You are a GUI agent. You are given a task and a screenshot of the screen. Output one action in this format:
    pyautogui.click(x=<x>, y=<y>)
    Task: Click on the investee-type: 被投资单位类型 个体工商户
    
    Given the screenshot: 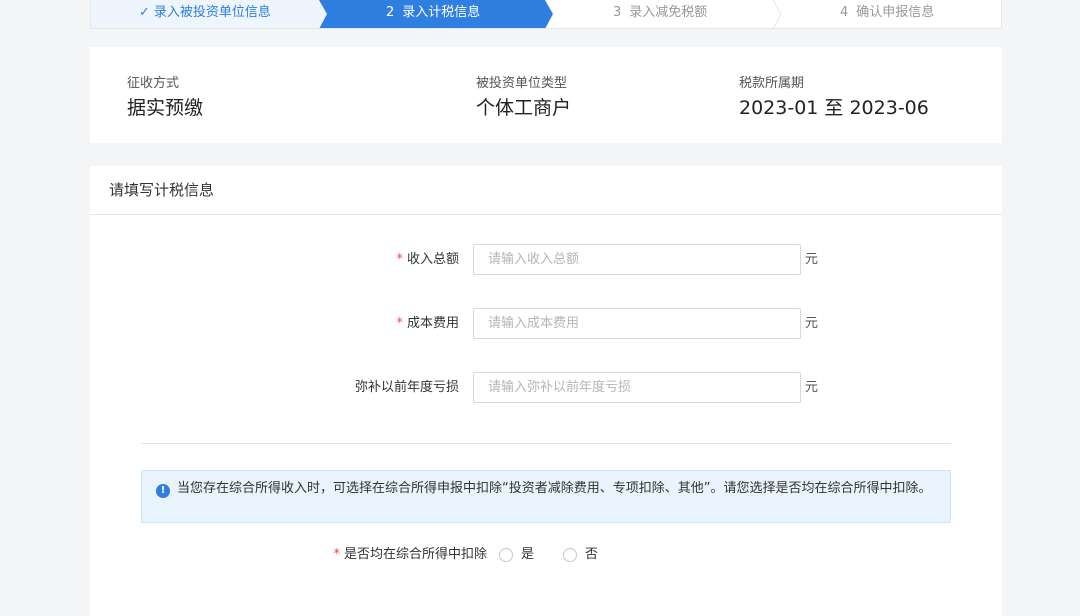 What is the action you would take?
    pyautogui.click(x=524, y=97)
    